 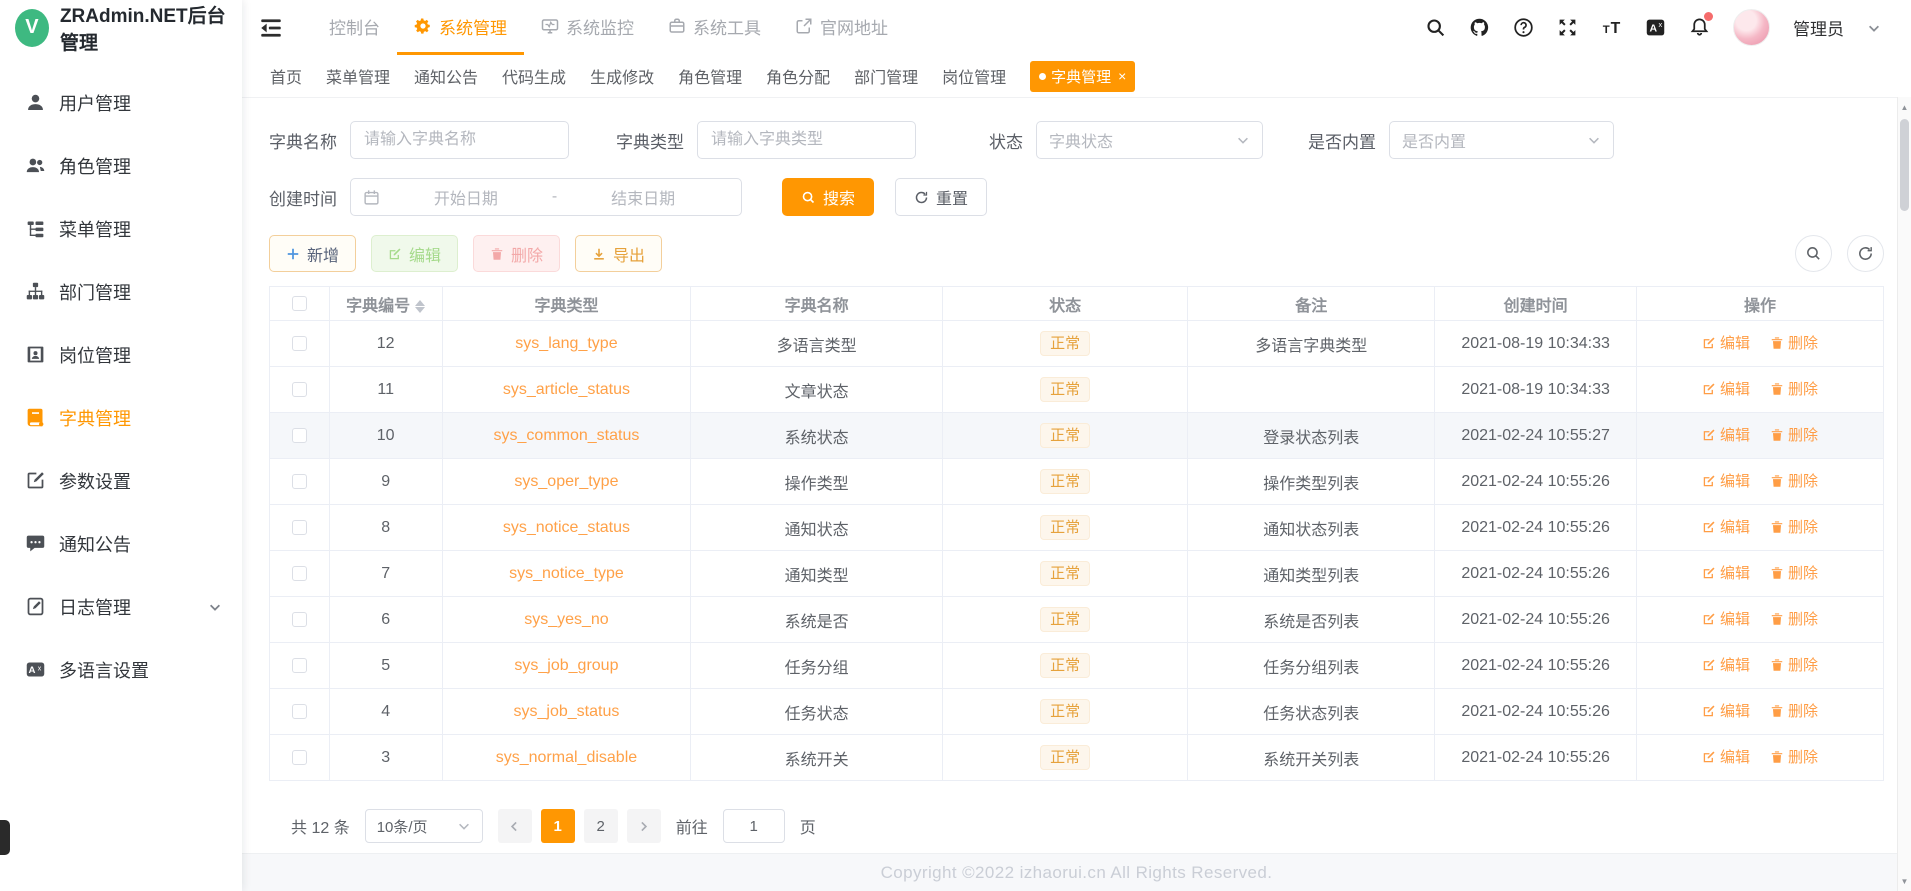 I want to click on date-range-picker: 开始日期 - 结束日期, so click(x=546, y=197).